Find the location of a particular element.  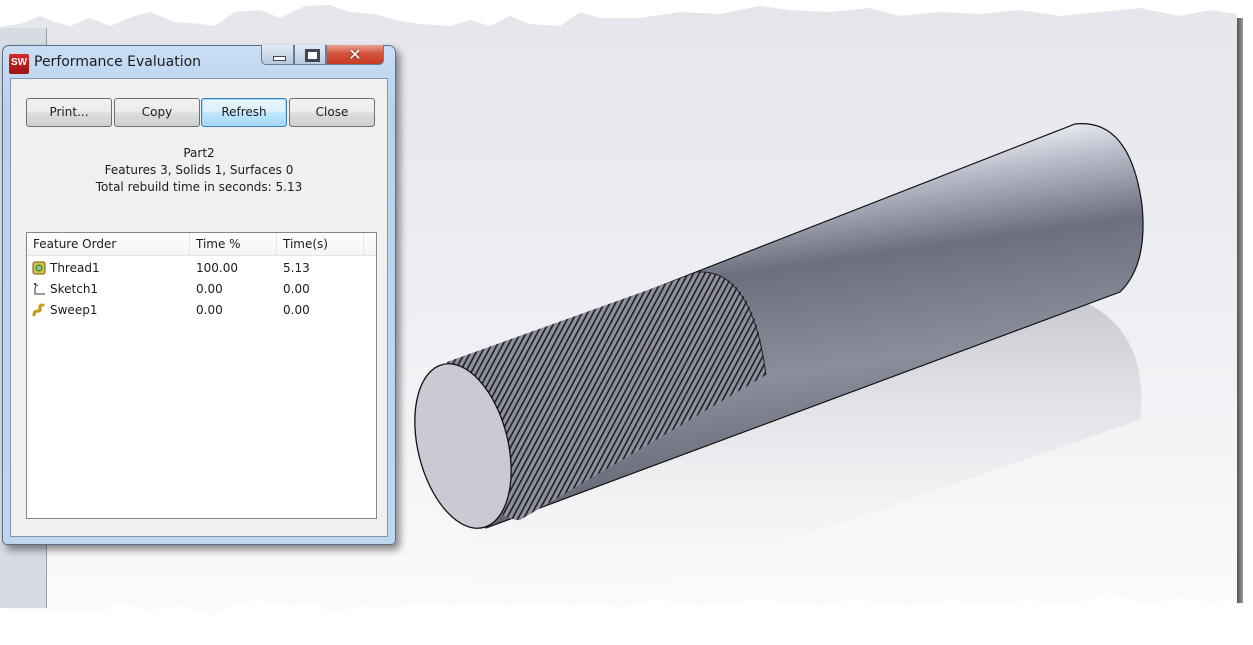

total-rebuild-time: Total rebuild time in seconds: 5.13 is located at coordinates (199, 187).